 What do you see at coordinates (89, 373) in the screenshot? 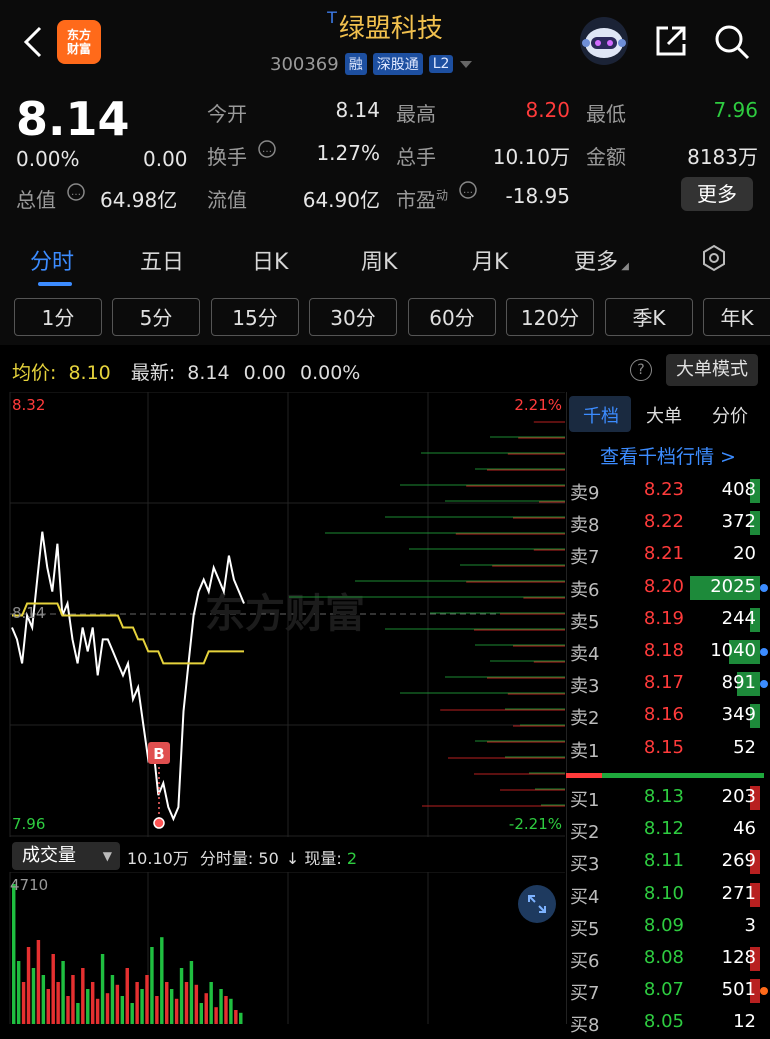
I see `avg-value: 8.10` at bounding box center [89, 373].